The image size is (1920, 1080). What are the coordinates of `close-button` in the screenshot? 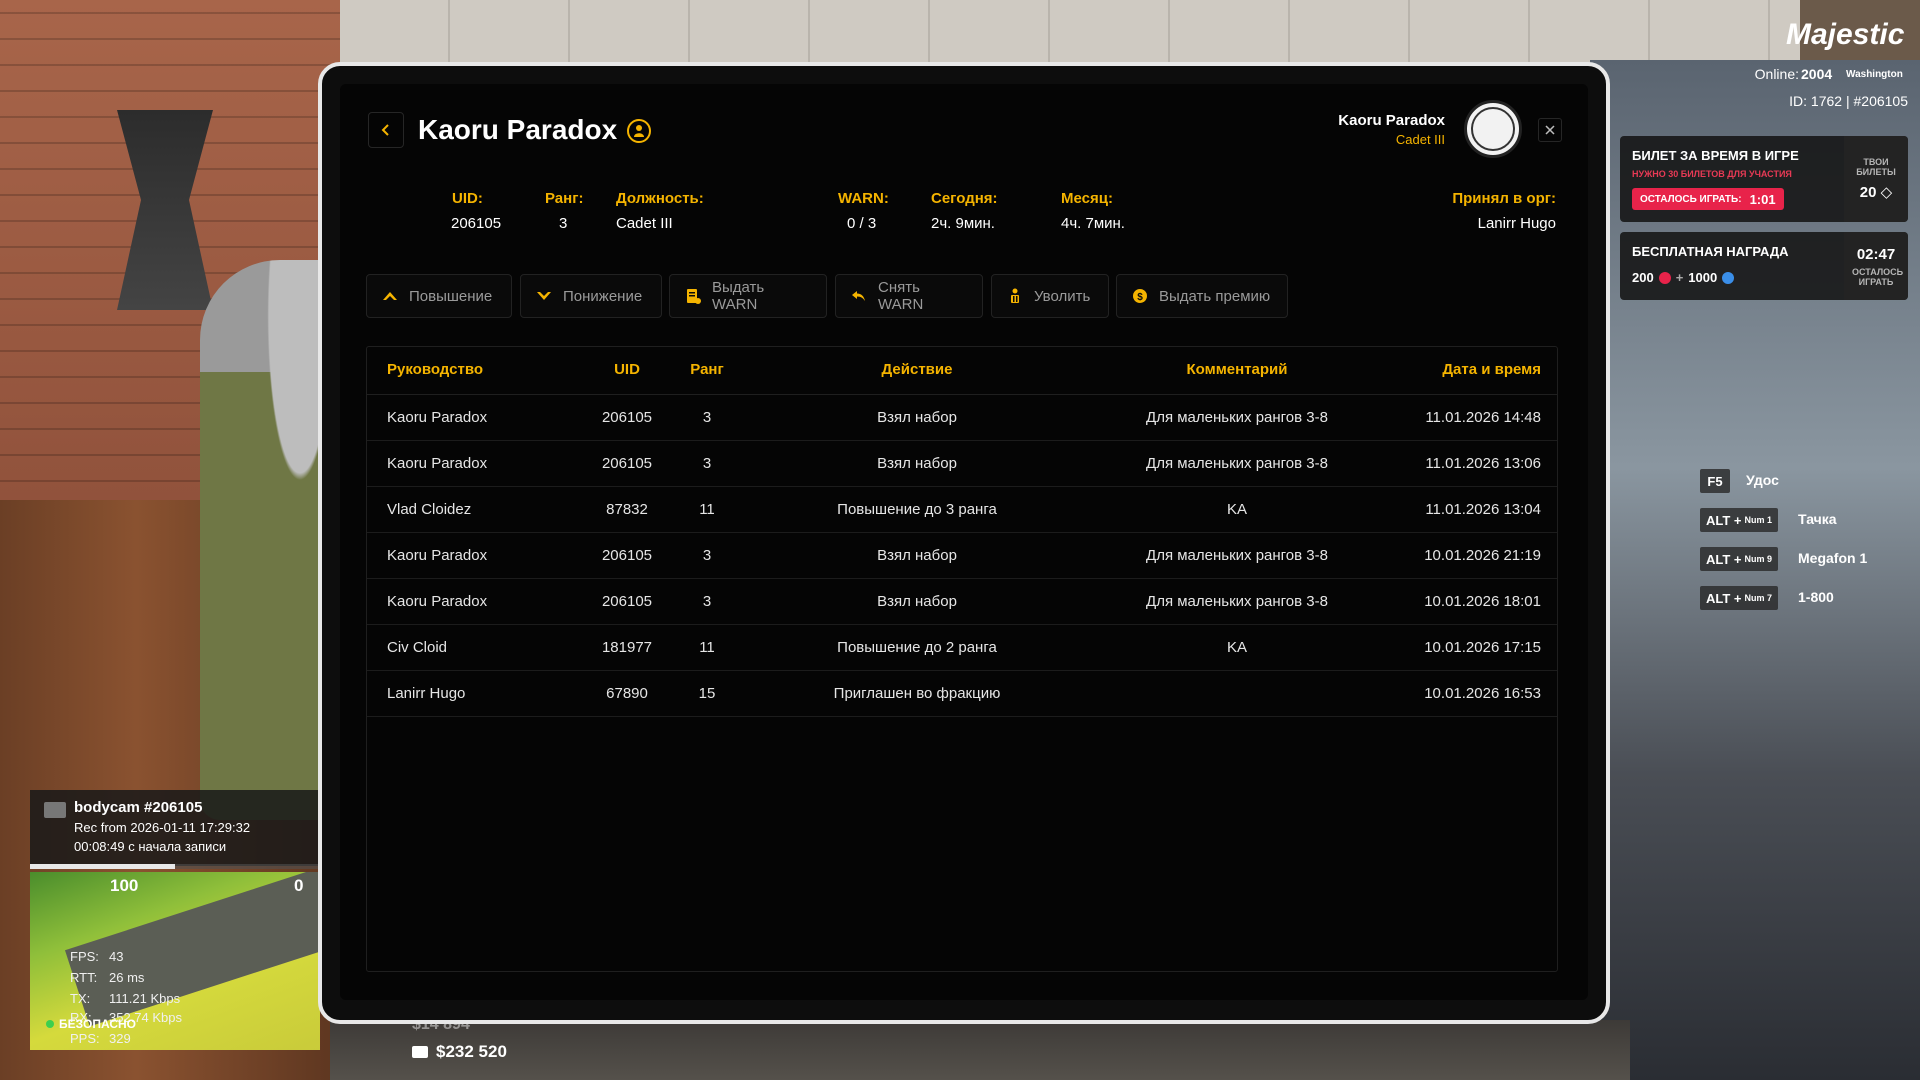 It's located at (1550, 130).